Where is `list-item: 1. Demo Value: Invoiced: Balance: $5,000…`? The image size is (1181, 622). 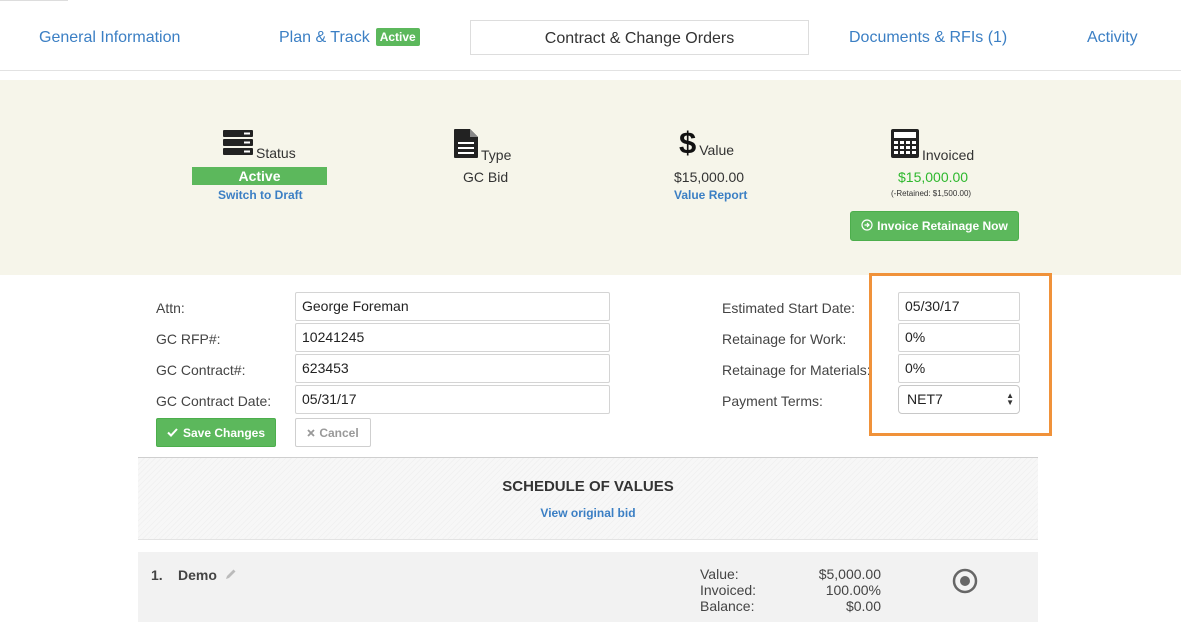
list-item: 1. Demo Value: Invoiced: Balance: $5,000… is located at coordinates (588, 587).